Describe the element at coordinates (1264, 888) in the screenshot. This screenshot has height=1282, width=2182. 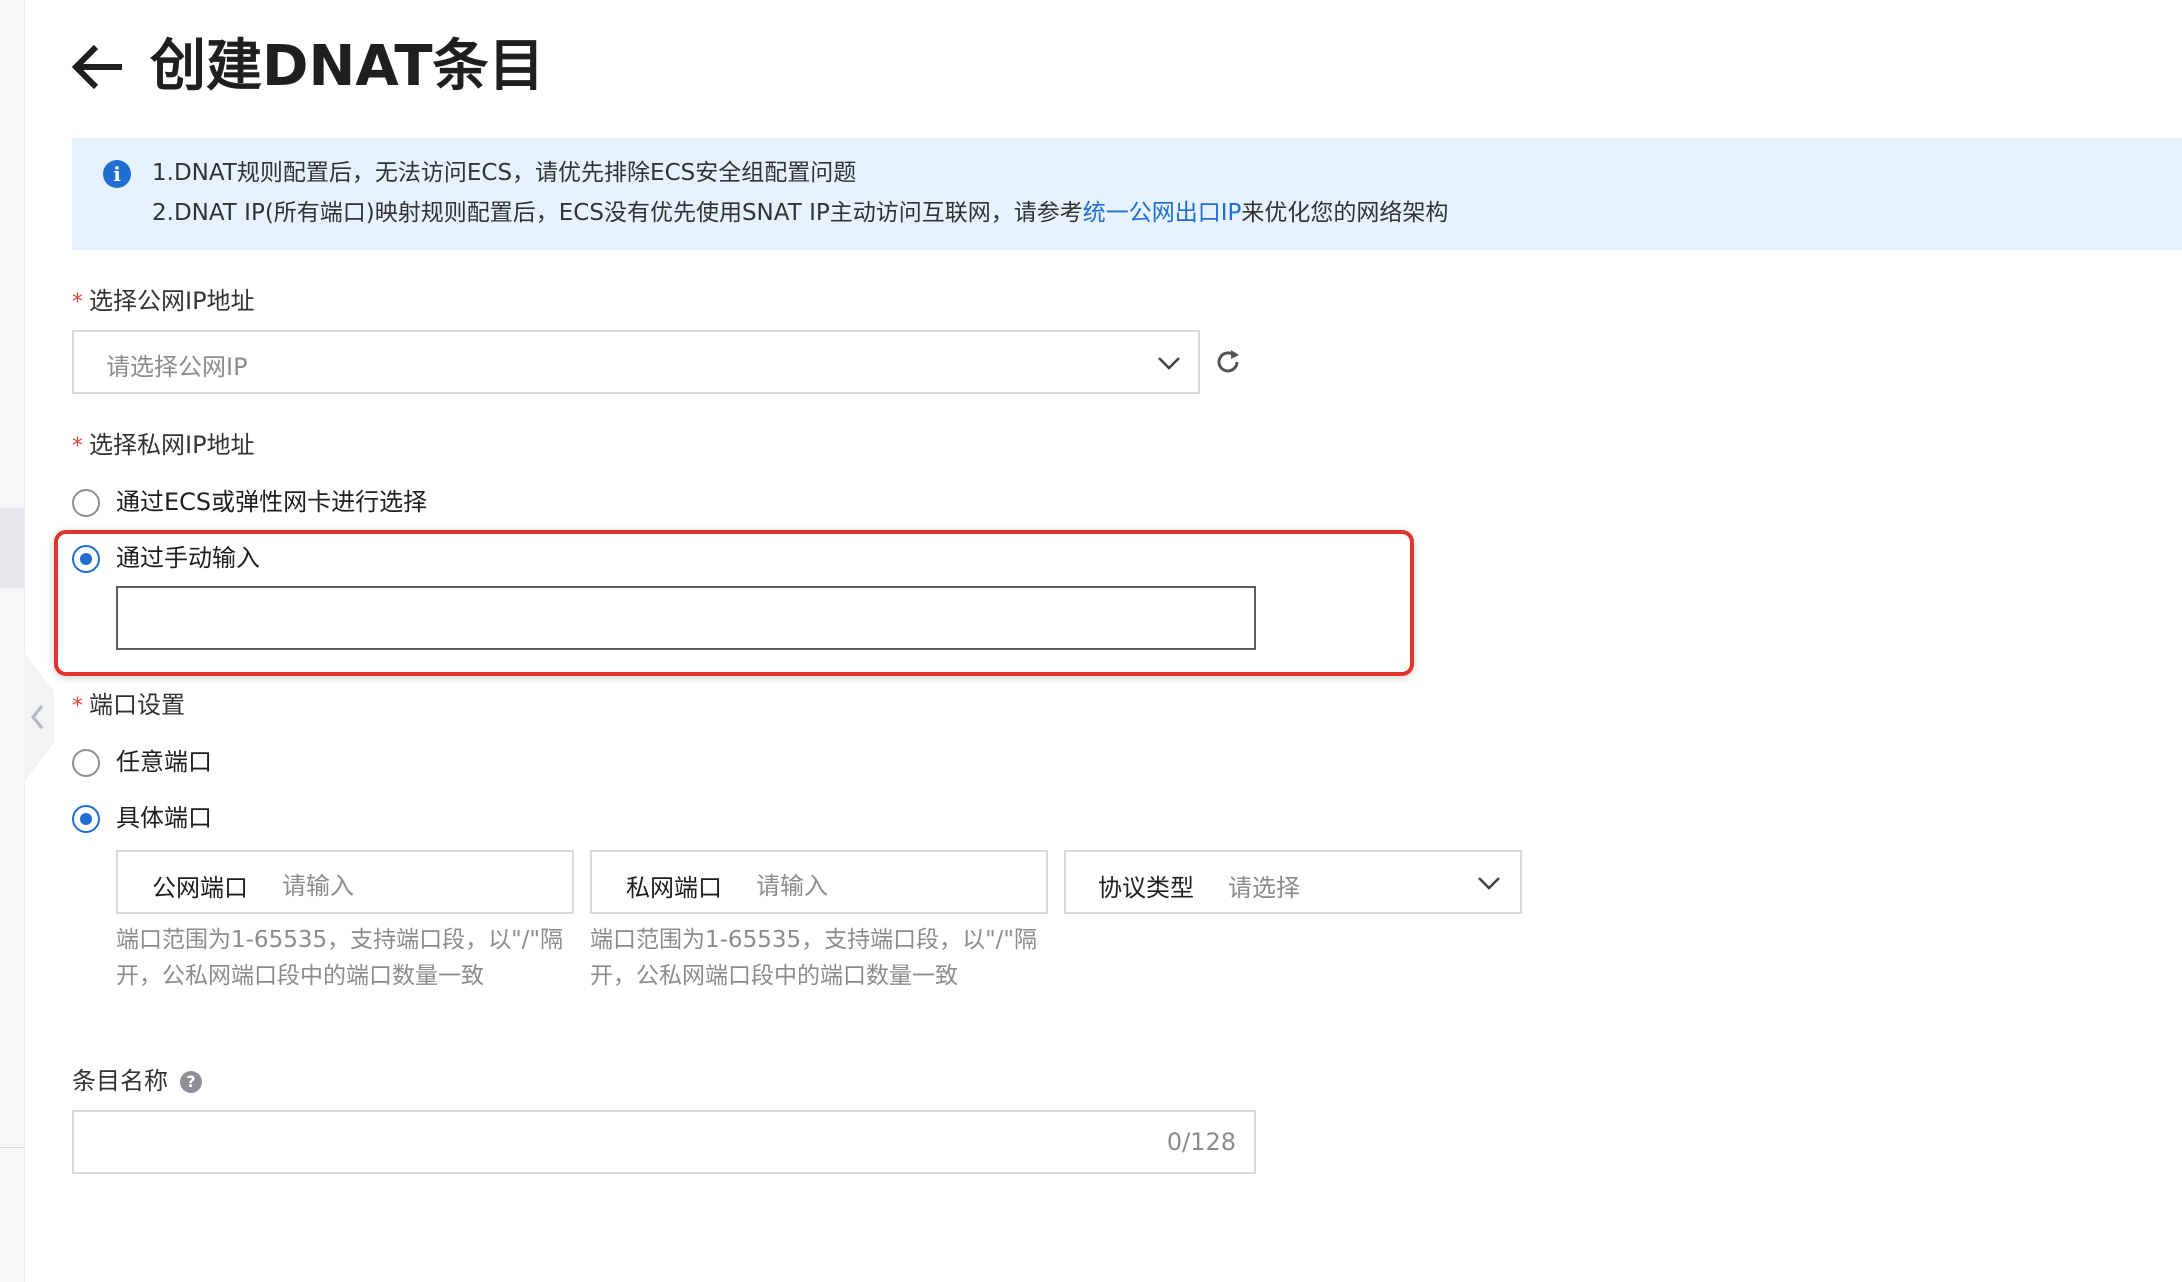
I see `protocol-type-placeholder: 请选择` at that location.